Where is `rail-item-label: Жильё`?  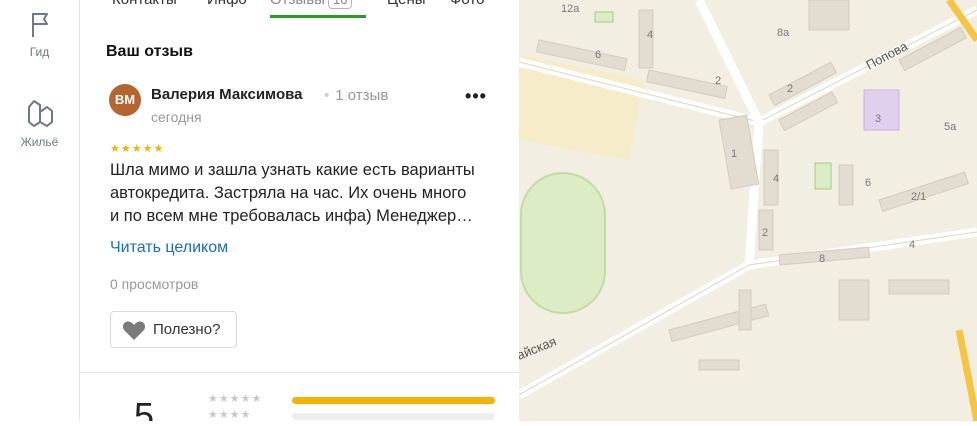 rail-item-label: Жильё is located at coordinates (39, 142).